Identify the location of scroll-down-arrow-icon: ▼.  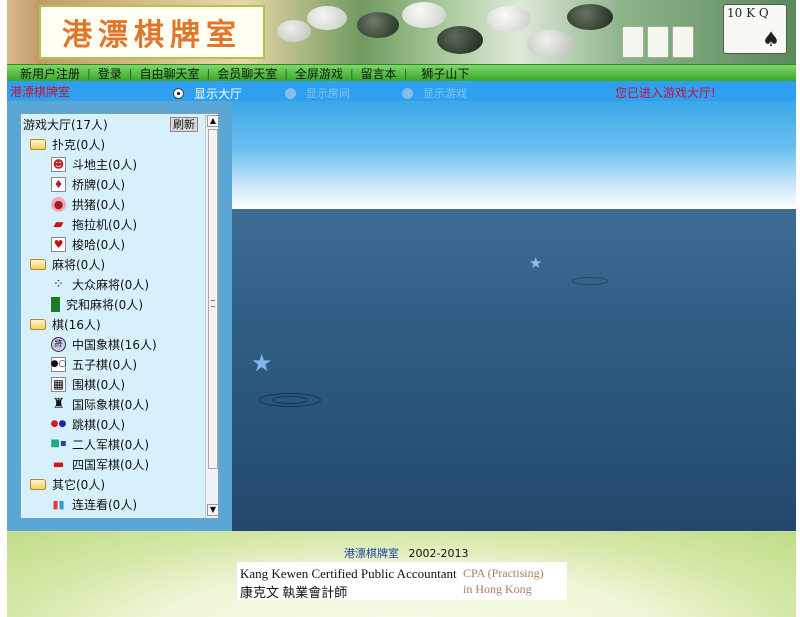
(212, 510).